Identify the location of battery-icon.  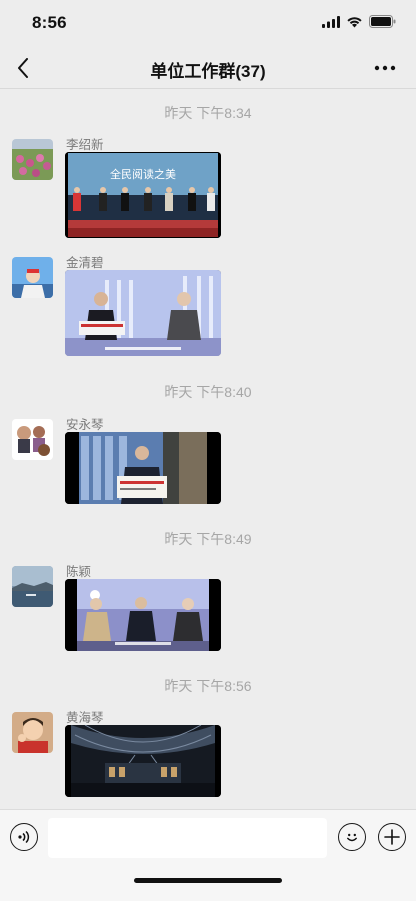
(382, 21).